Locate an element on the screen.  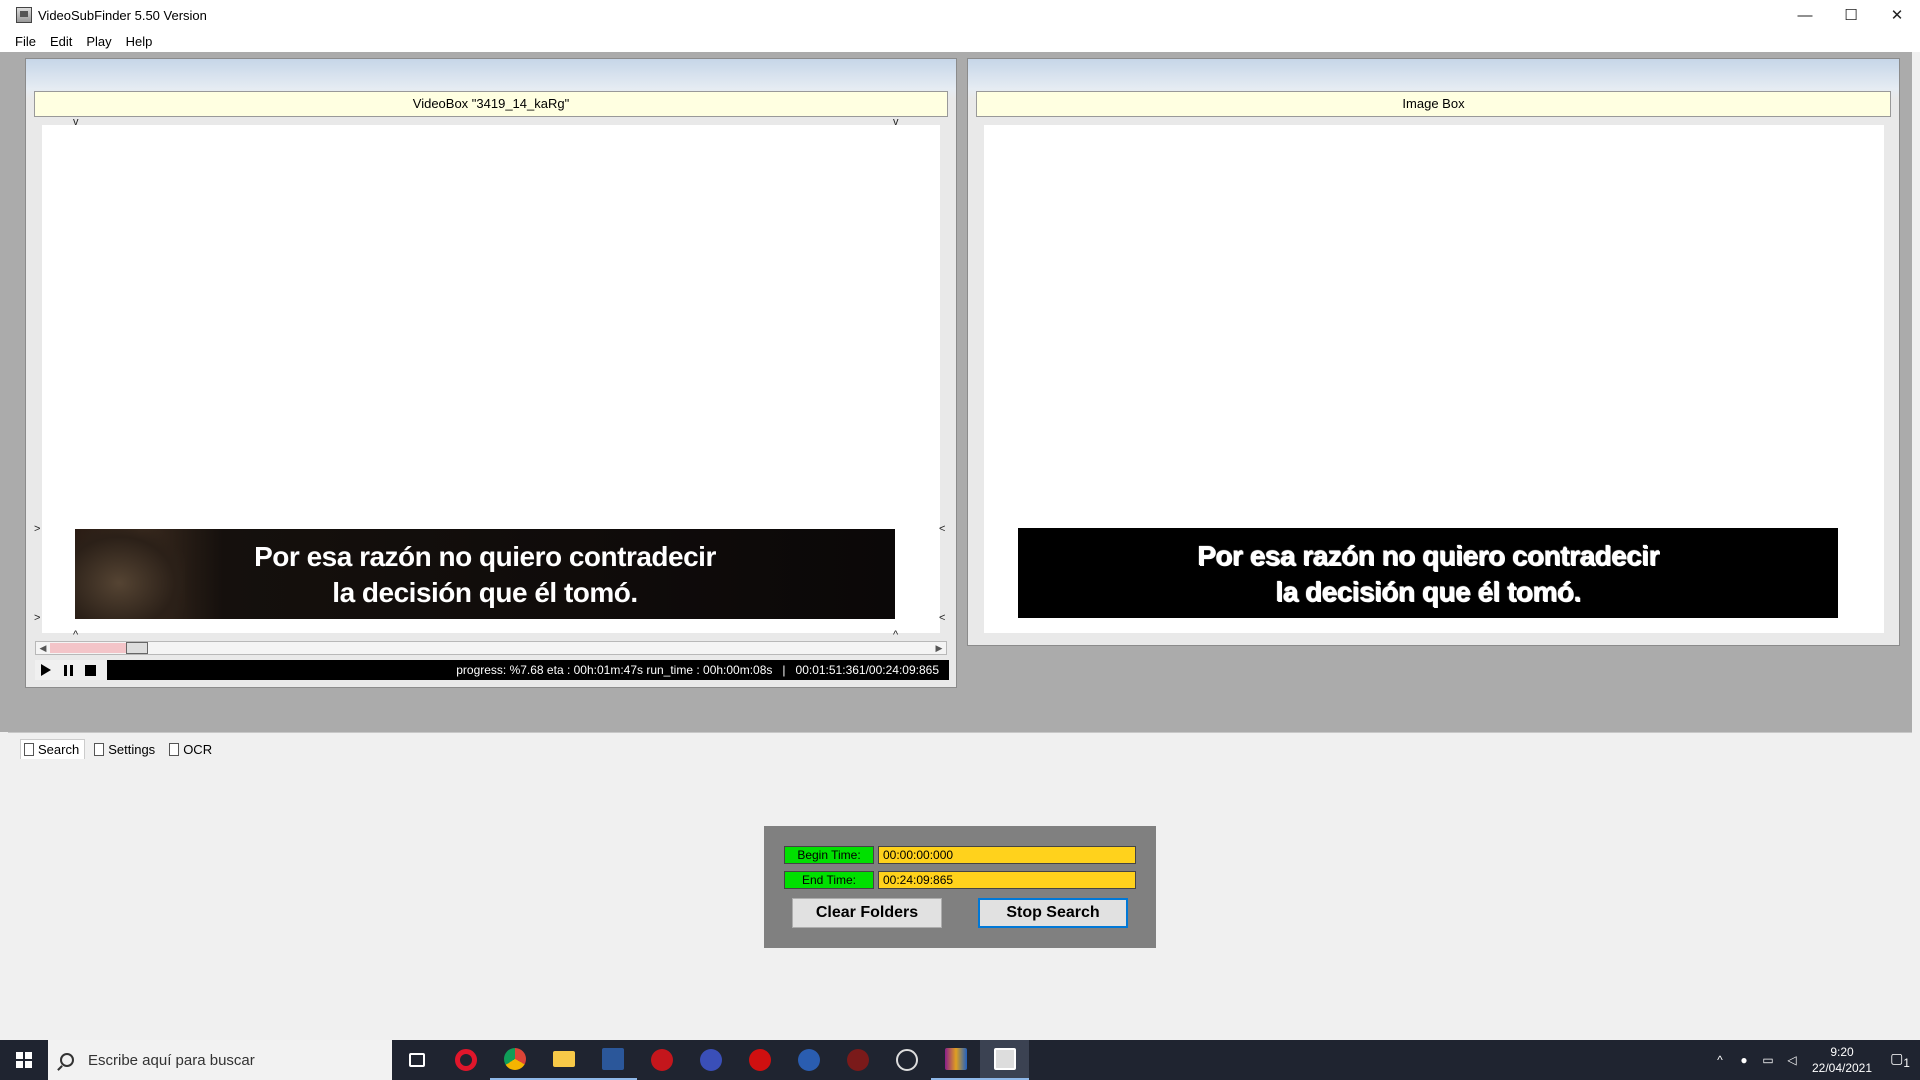
tab-bar: Search Settings OCR is located at coordinates (118, 749).